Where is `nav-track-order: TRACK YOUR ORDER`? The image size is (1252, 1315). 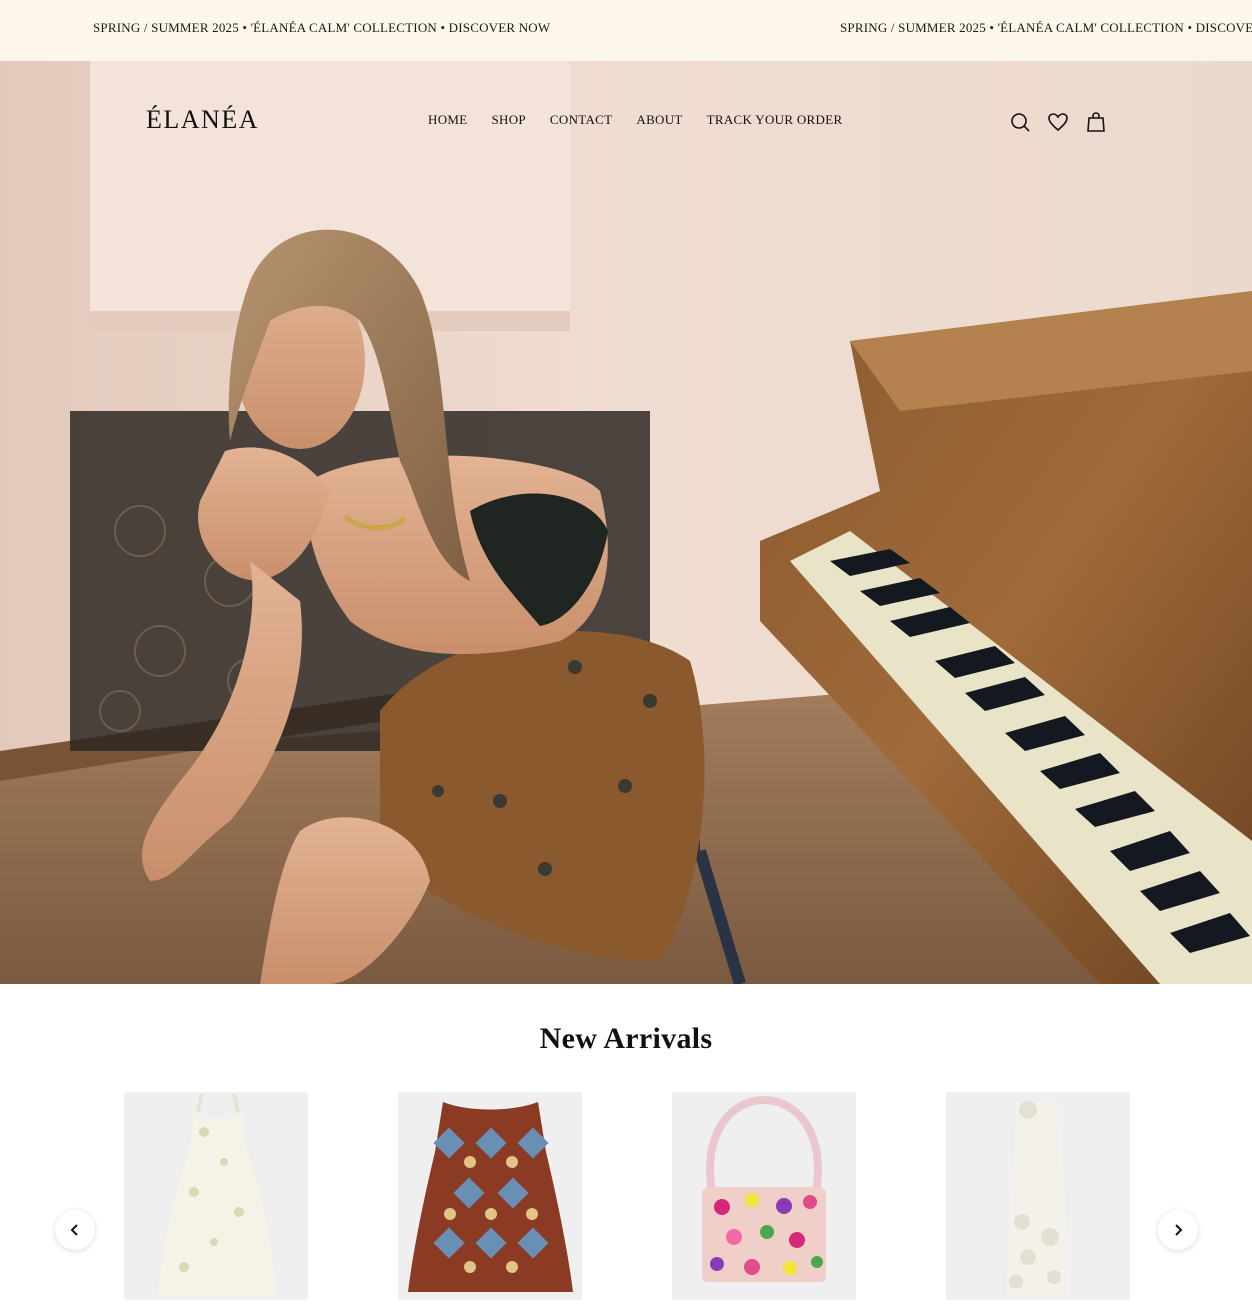
nav-track-order: TRACK YOUR ORDER is located at coordinates (775, 120).